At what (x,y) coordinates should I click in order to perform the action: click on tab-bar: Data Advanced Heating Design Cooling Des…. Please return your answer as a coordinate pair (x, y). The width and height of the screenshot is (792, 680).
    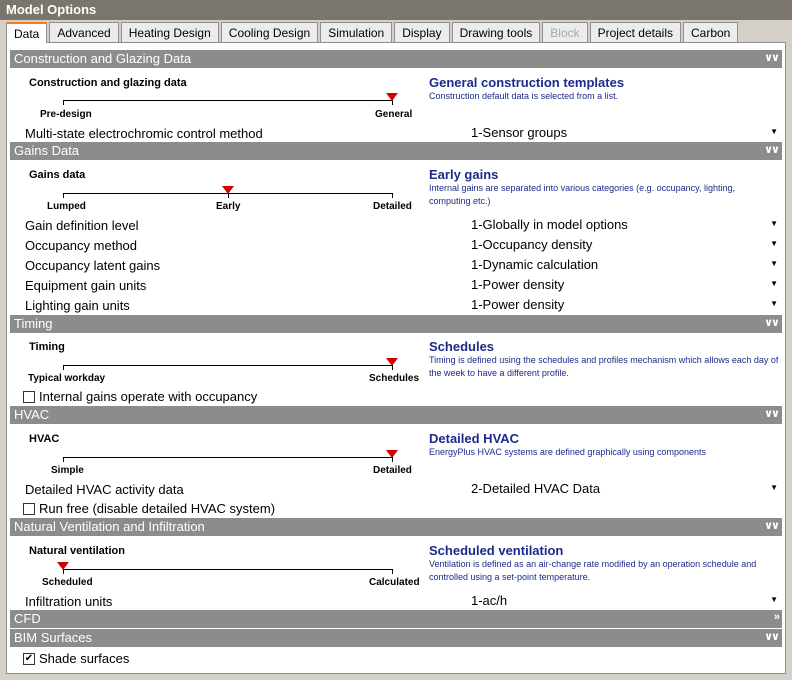
    Looking at the image, I should click on (373, 32).